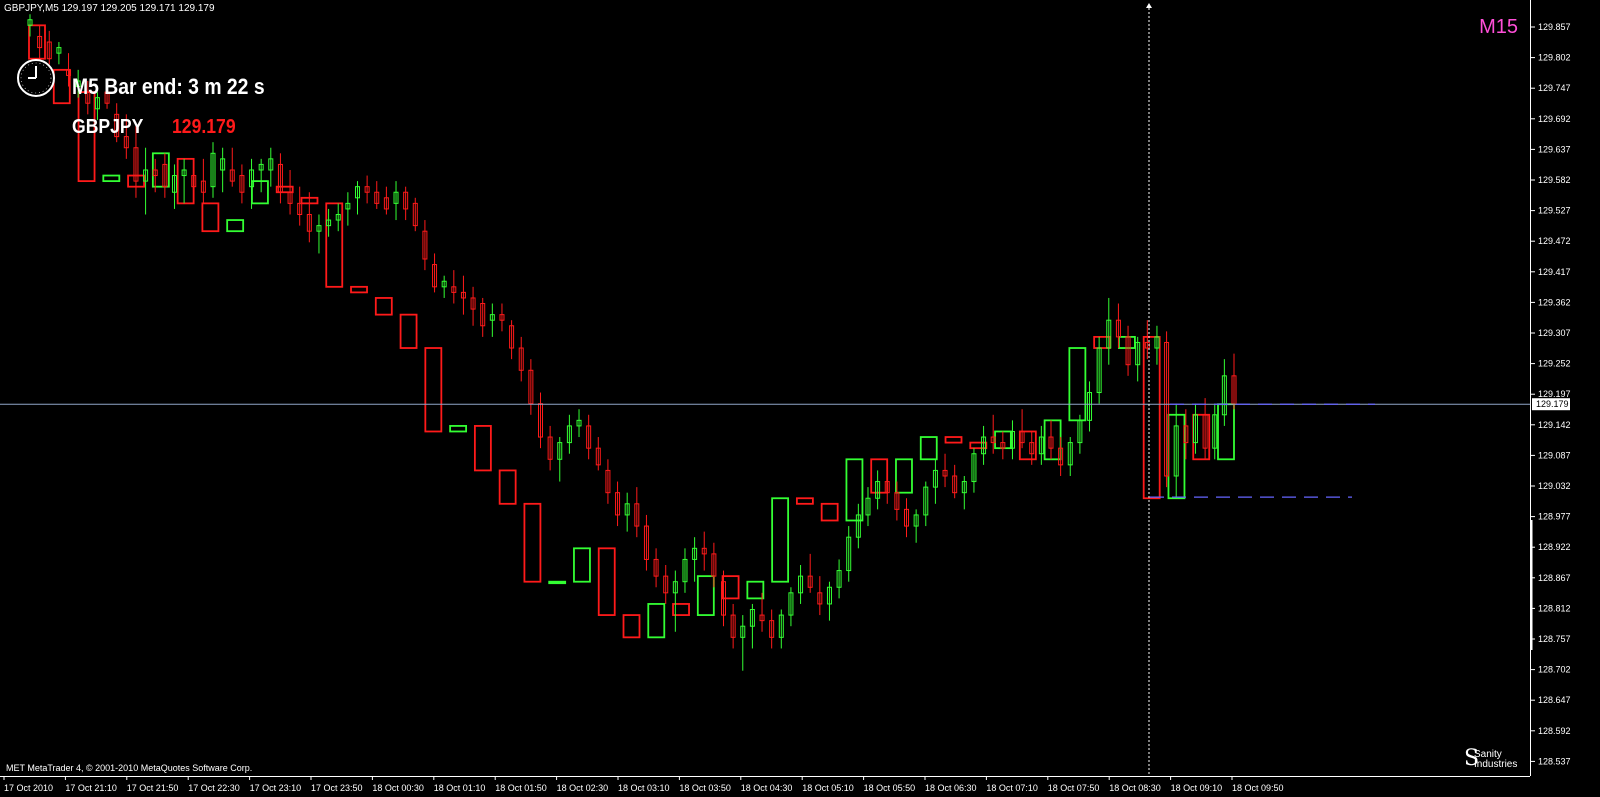 The image size is (1600, 797). What do you see at coordinates (1554, 608) in the screenshot?
I see `price-tick-label: 128.812` at bounding box center [1554, 608].